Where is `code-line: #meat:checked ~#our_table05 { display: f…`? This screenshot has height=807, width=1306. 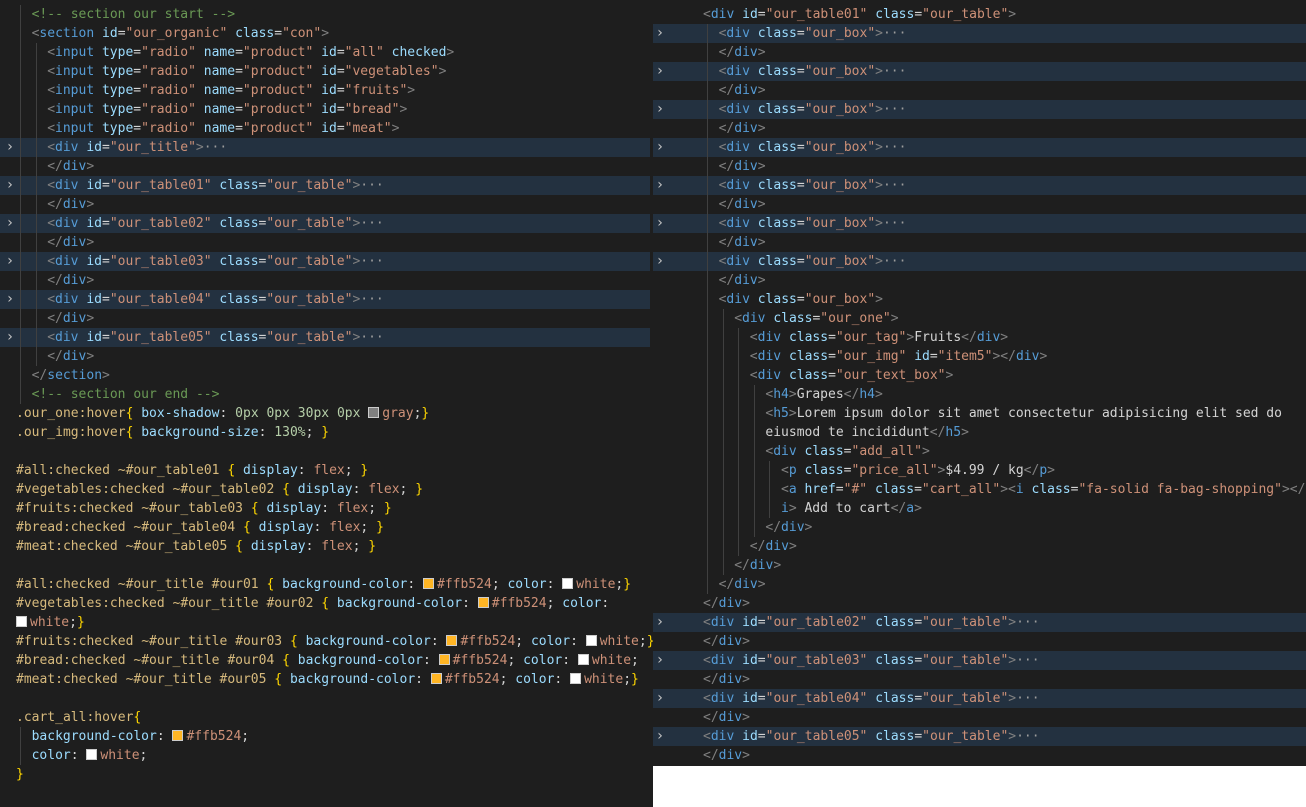
code-line: #meat:checked ~#our_table05 { display: f… is located at coordinates (326, 546).